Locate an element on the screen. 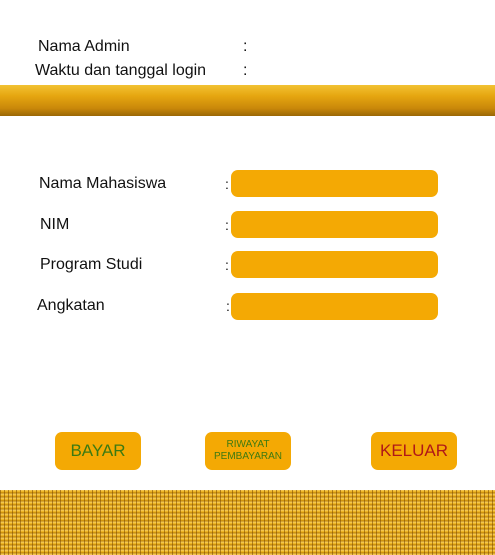  header-divider-bar is located at coordinates (247, 100).